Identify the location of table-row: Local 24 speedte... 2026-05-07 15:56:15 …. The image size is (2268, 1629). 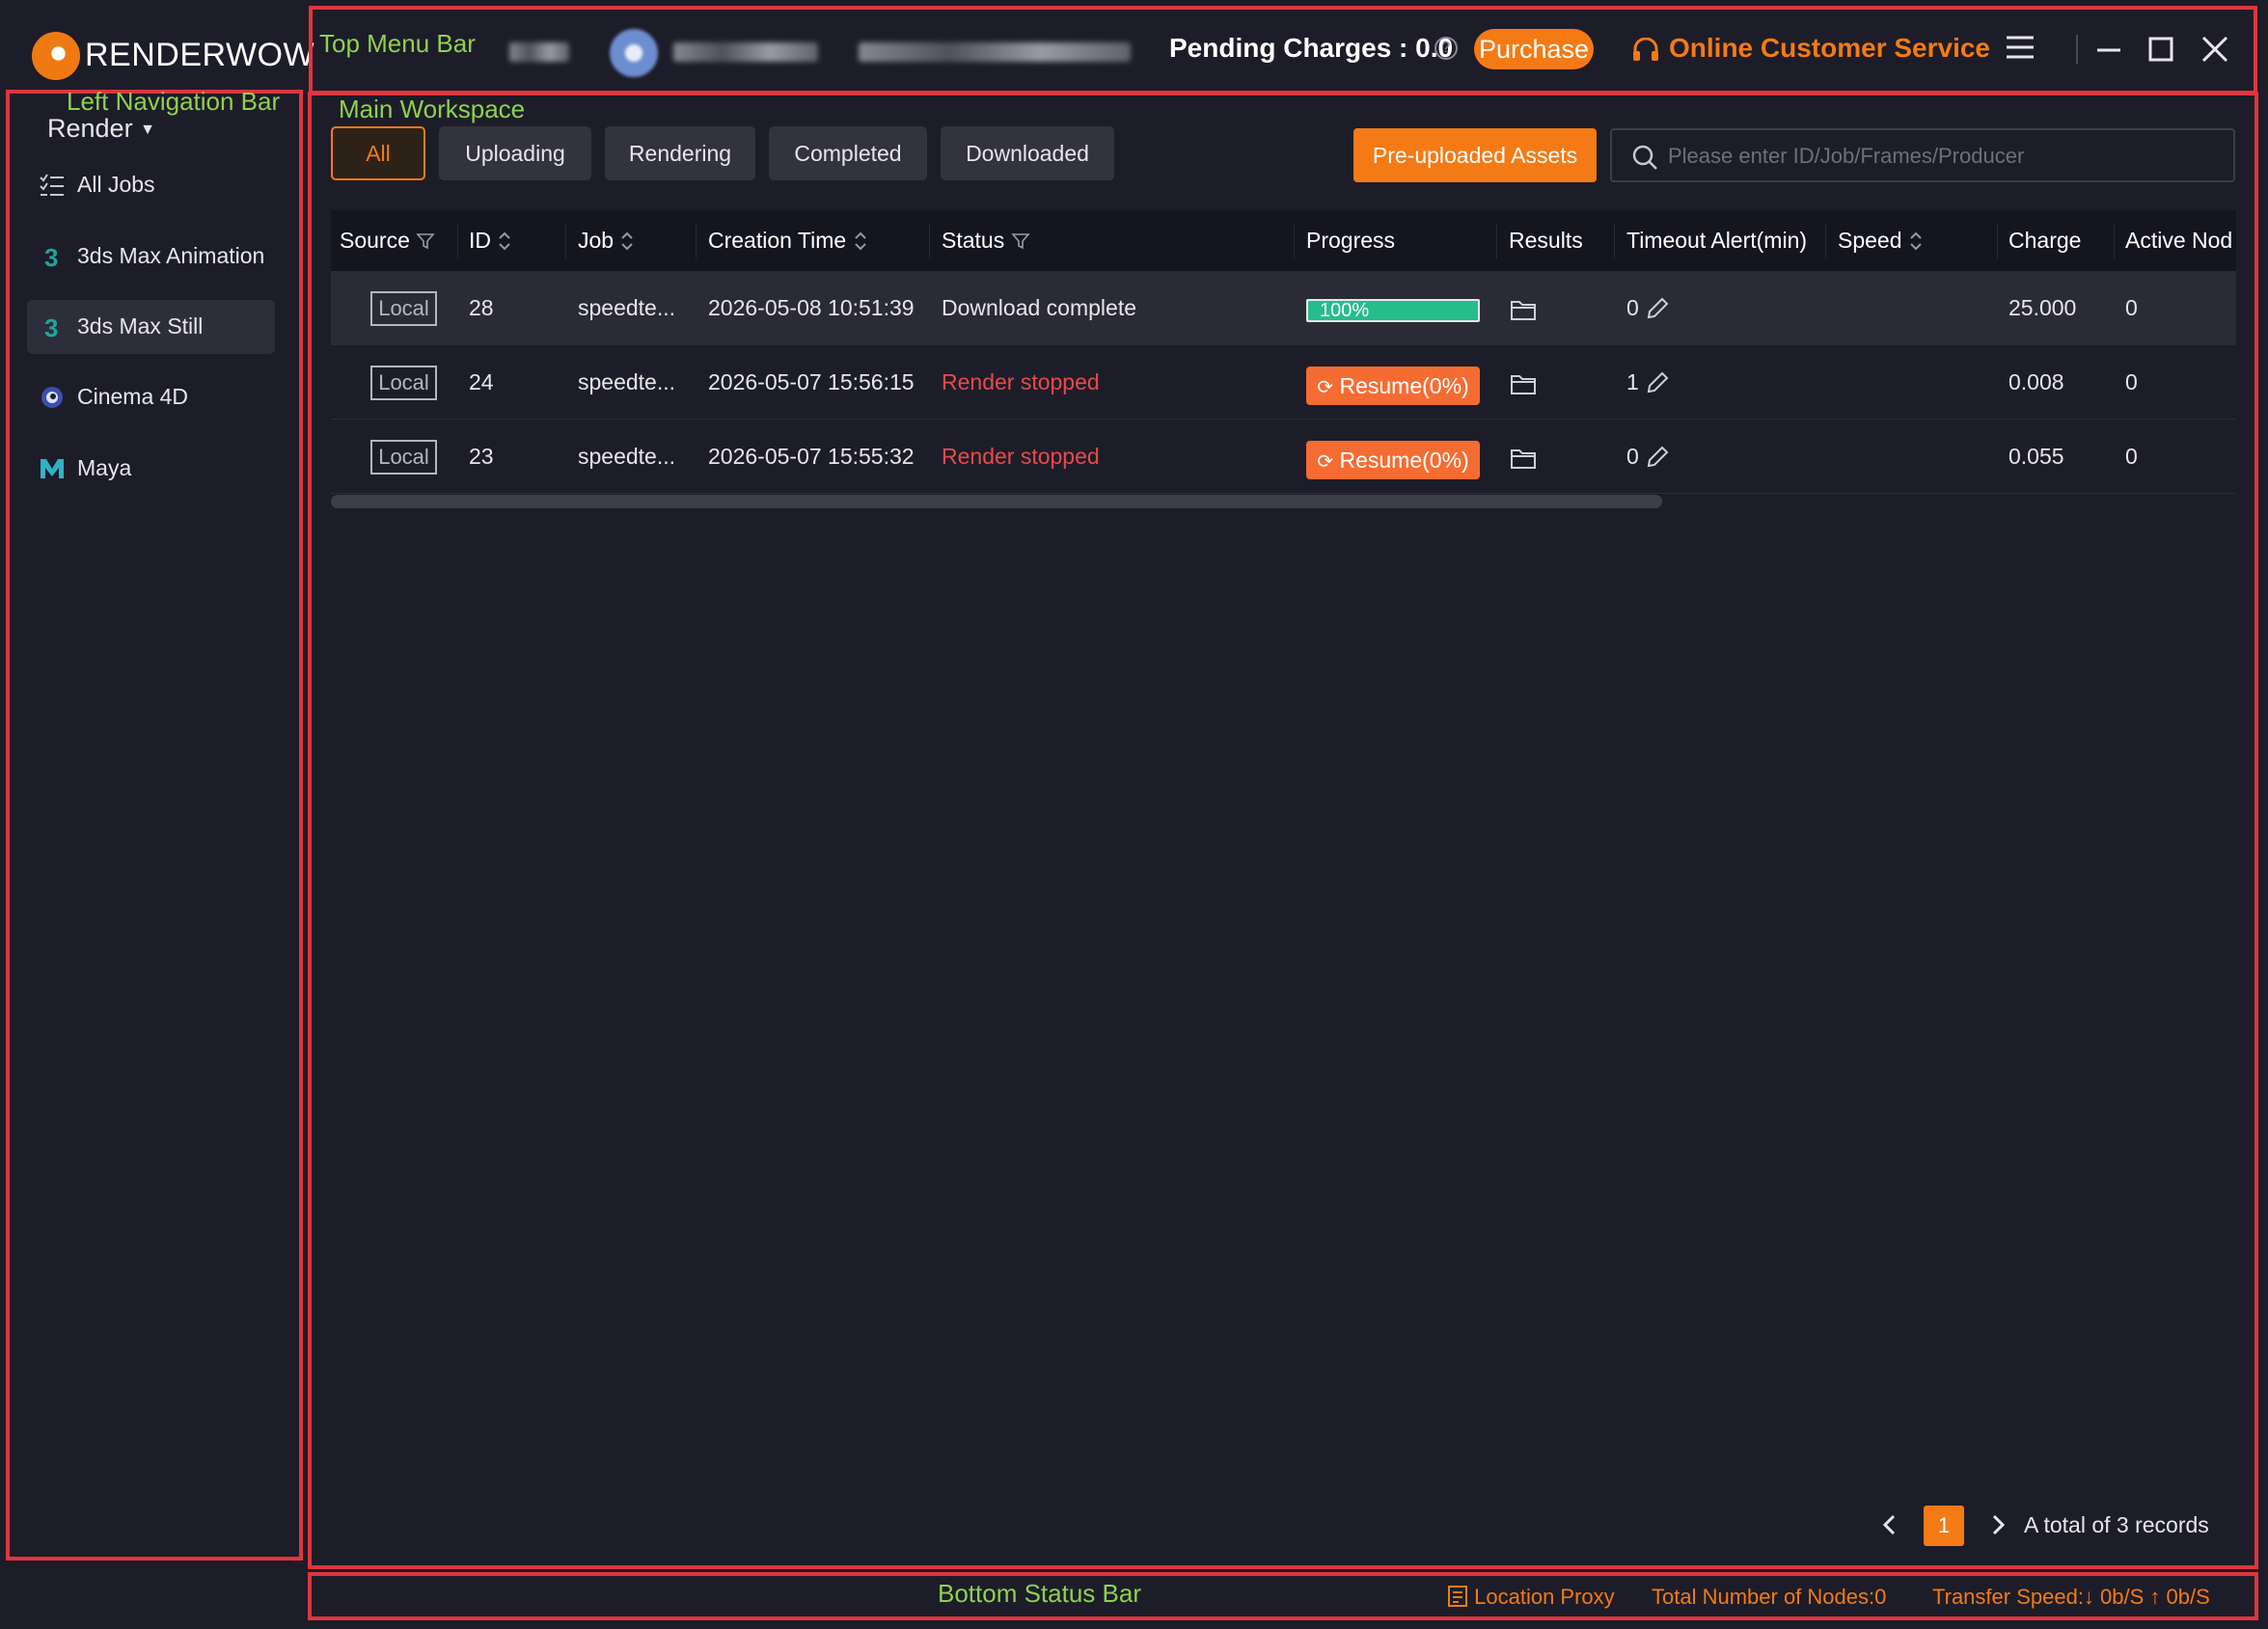
(1284, 382).